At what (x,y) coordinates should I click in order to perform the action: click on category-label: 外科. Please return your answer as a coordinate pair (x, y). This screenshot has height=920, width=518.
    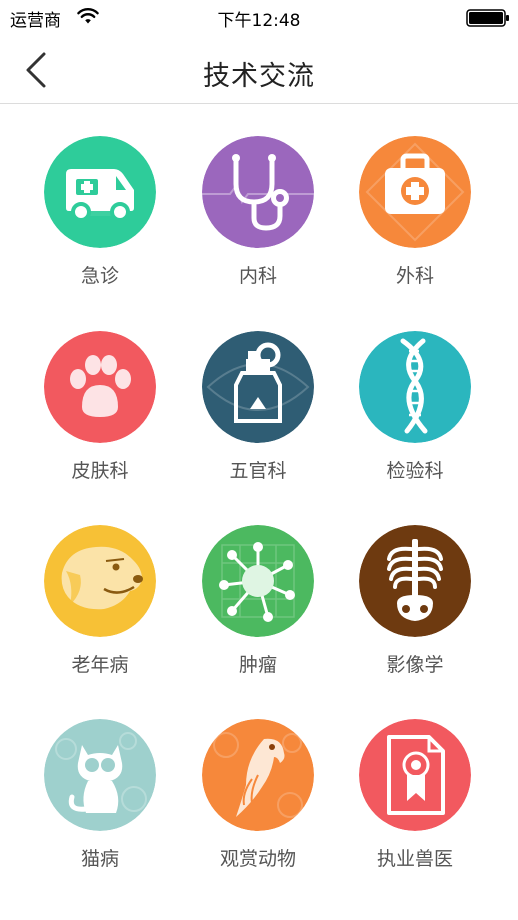
    Looking at the image, I should click on (414, 276).